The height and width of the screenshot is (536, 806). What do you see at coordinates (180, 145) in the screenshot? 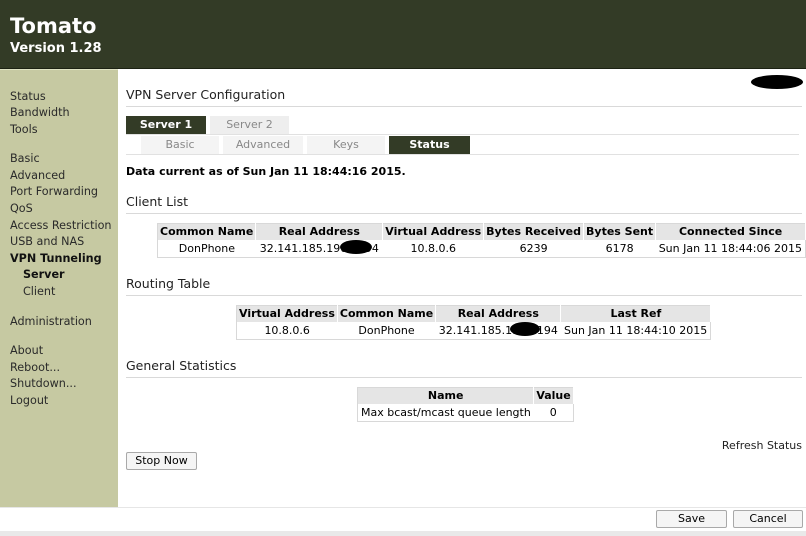
I see `tab-basic: Basic` at bounding box center [180, 145].